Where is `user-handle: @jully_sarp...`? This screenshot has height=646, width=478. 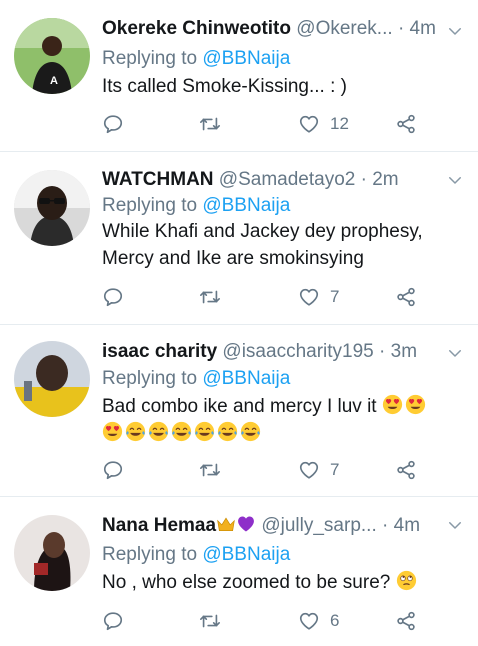
user-handle: @jully_sarp... is located at coordinates (318, 525).